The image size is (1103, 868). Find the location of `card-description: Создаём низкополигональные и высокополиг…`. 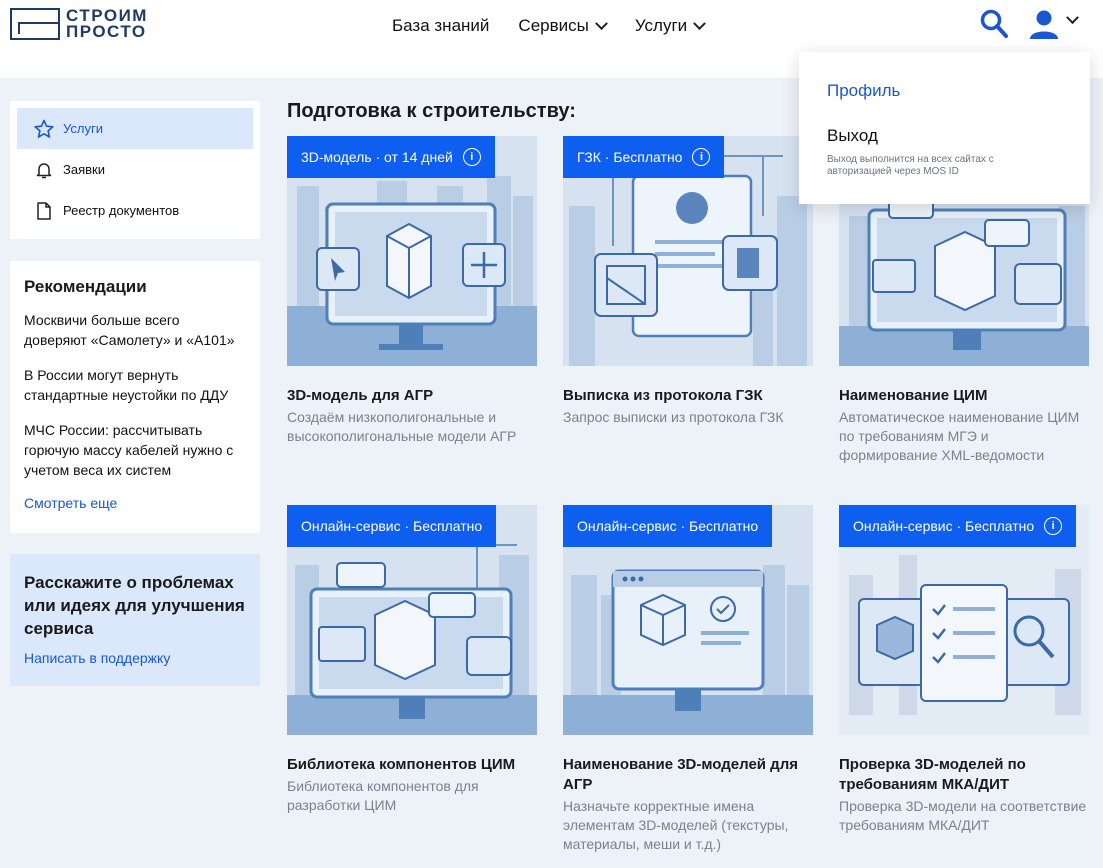

card-description: Создаём низкополигональные и высокополиг… is located at coordinates (402, 426).